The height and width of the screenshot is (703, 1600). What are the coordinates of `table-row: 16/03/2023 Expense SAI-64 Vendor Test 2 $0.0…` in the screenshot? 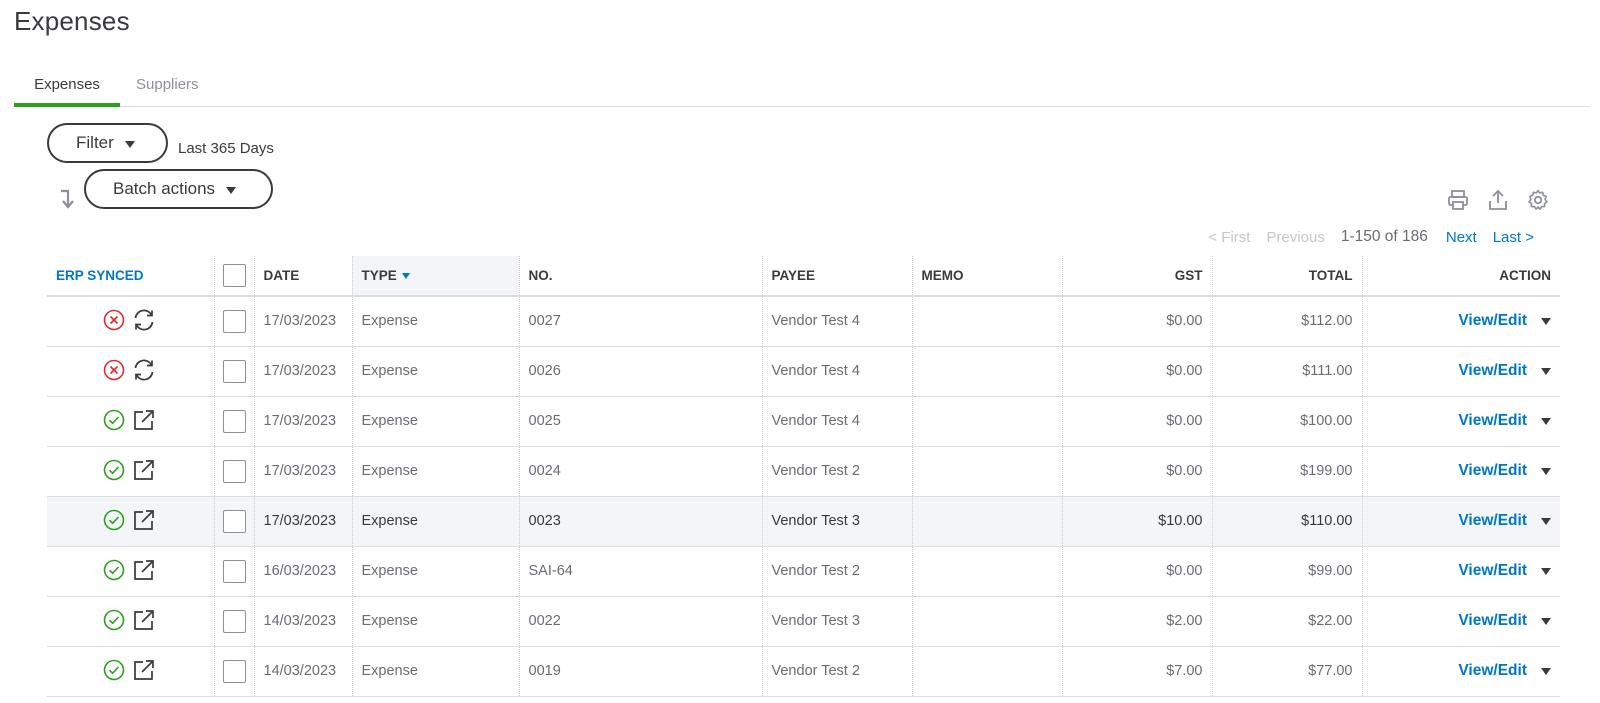 It's located at (803, 571).